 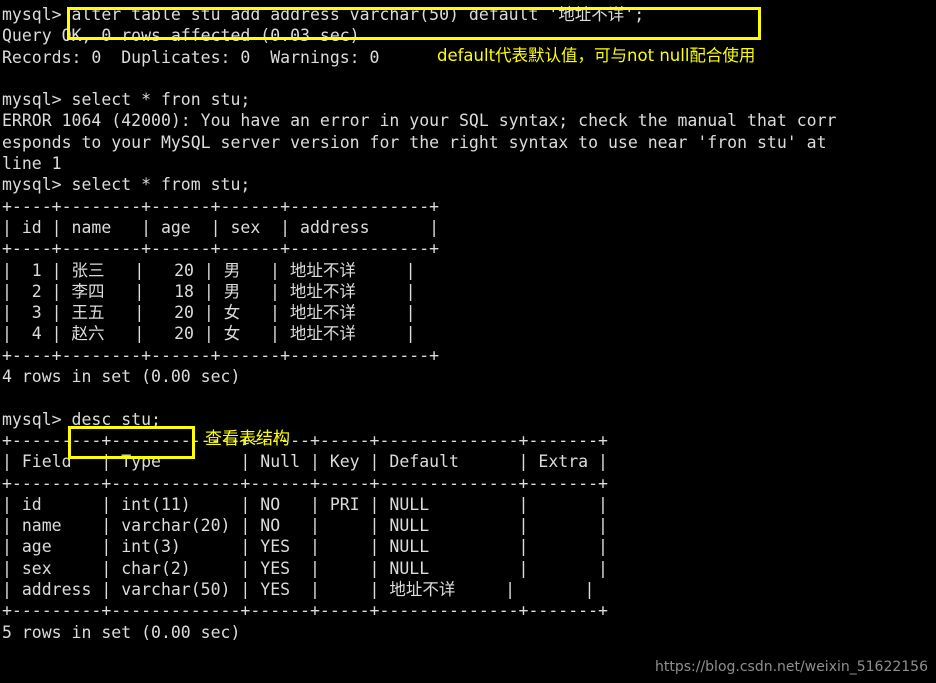 I want to click on terminal-line-select-command: mysql> select * from stu;, so click(x=126, y=185).